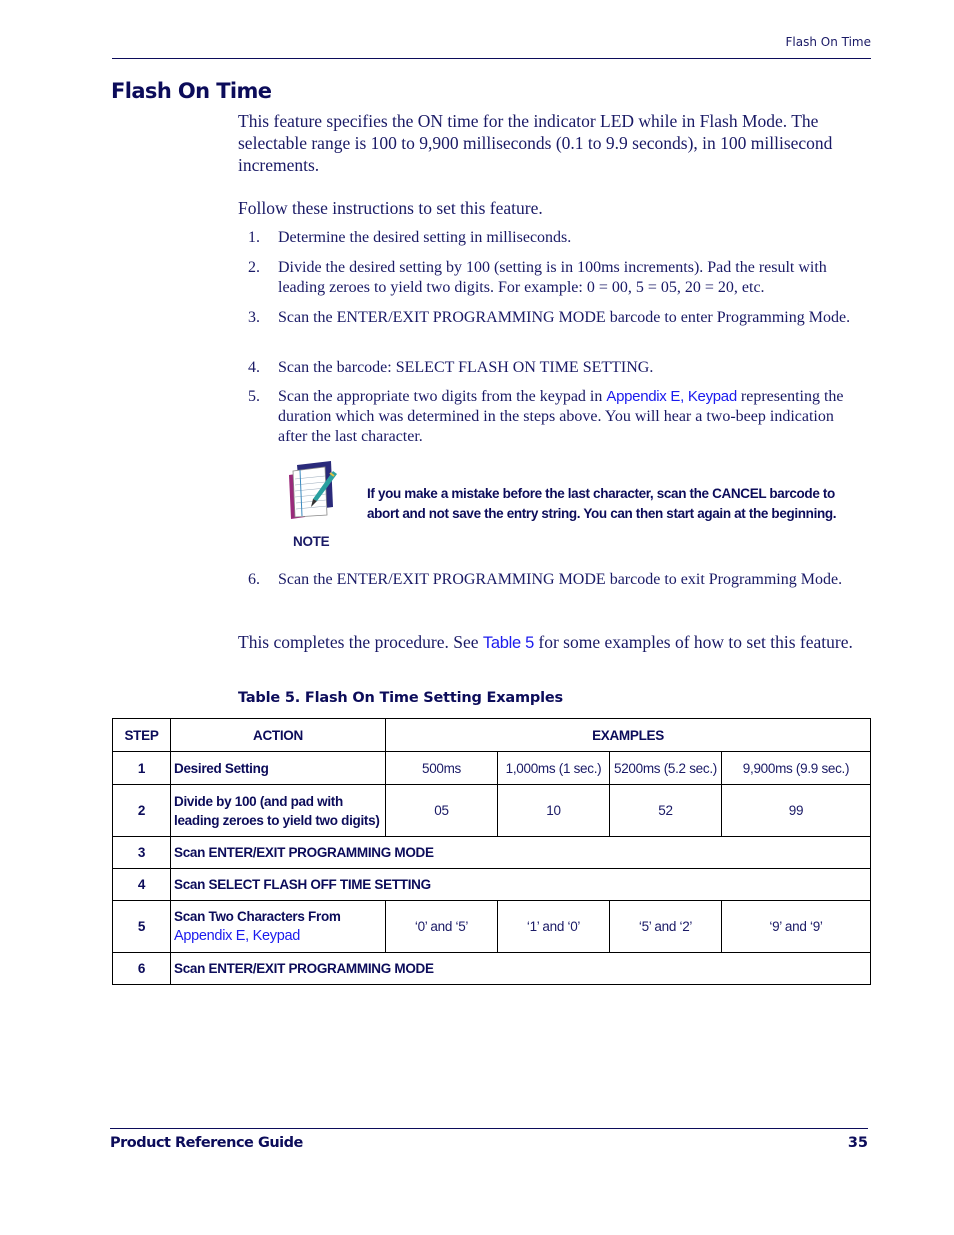 This screenshot has width=954, height=1235. What do you see at coordinates (141, 735) in the screenshot?
I see `header-step: STEP` at bounding box center [141, 735].